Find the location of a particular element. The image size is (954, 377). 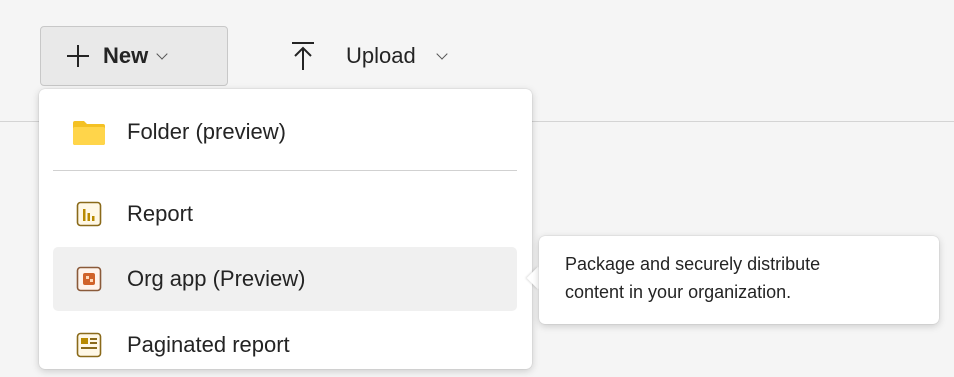

tooltip-line: content in your organization. is located at coordinates (678, 292).